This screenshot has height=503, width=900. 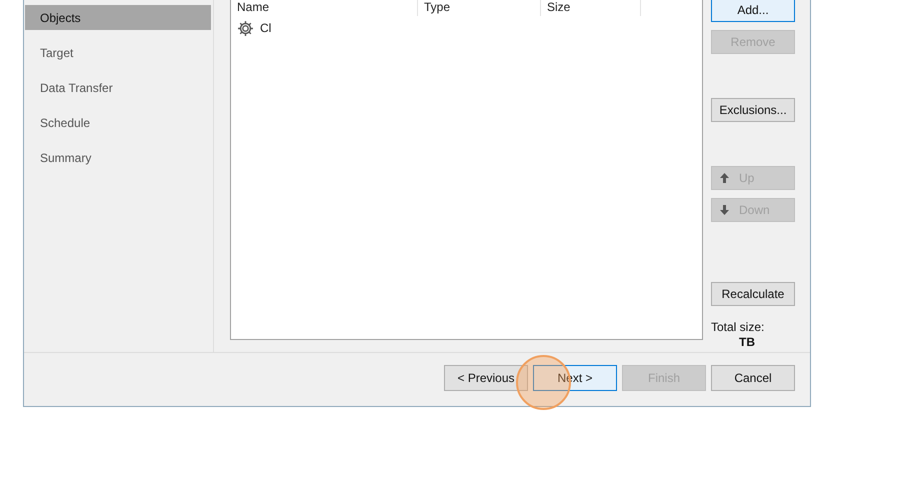 What do you see at coordinates (479, 8) in the screenshot?
I see `column-header: Type` at bounding box center [479, 8].